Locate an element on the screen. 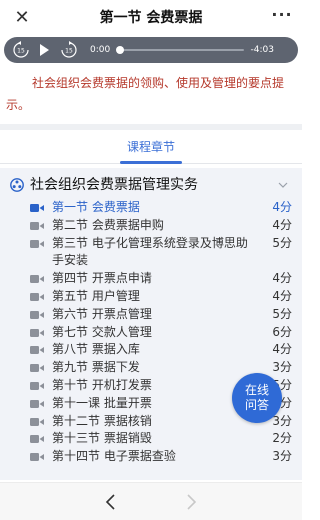 This screenshot has height=520, width=320. tab-bar: 课程章节 is located at coordinates (151, 144).